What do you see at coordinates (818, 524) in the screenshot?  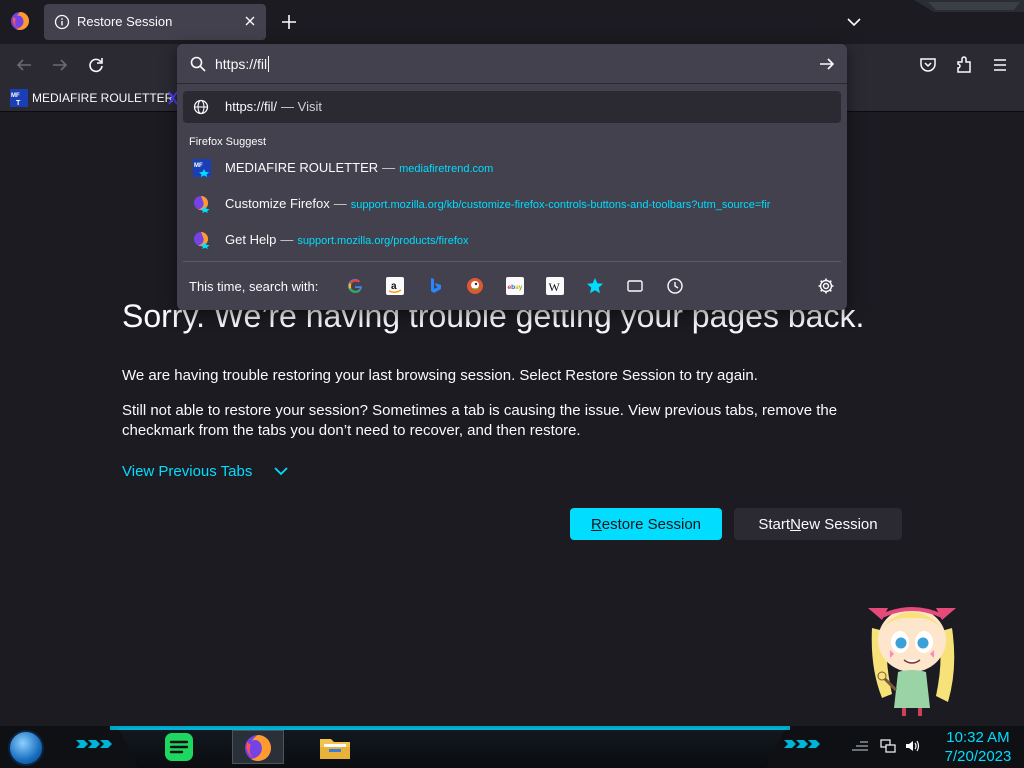 I see `start-new-session-button: Start New Session` at bounding box center [818, 524].